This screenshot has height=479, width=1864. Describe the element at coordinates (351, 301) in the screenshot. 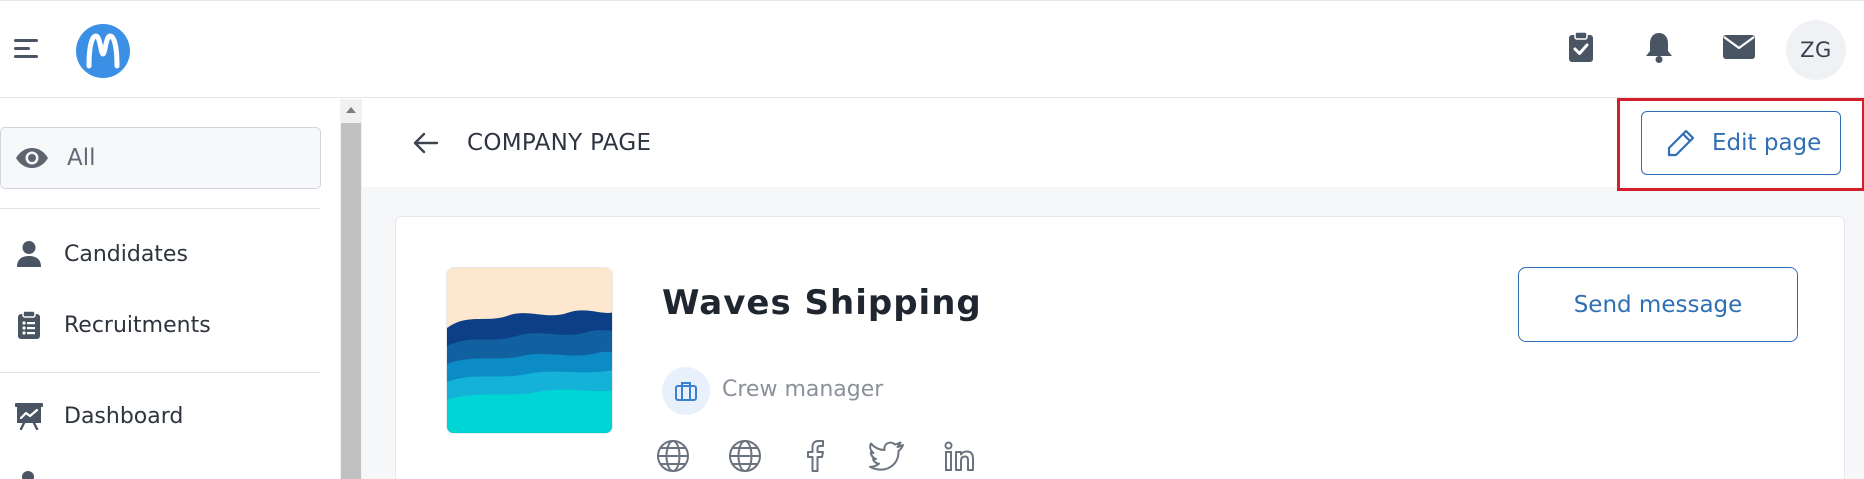

I see `scroll-thumb` at that location.